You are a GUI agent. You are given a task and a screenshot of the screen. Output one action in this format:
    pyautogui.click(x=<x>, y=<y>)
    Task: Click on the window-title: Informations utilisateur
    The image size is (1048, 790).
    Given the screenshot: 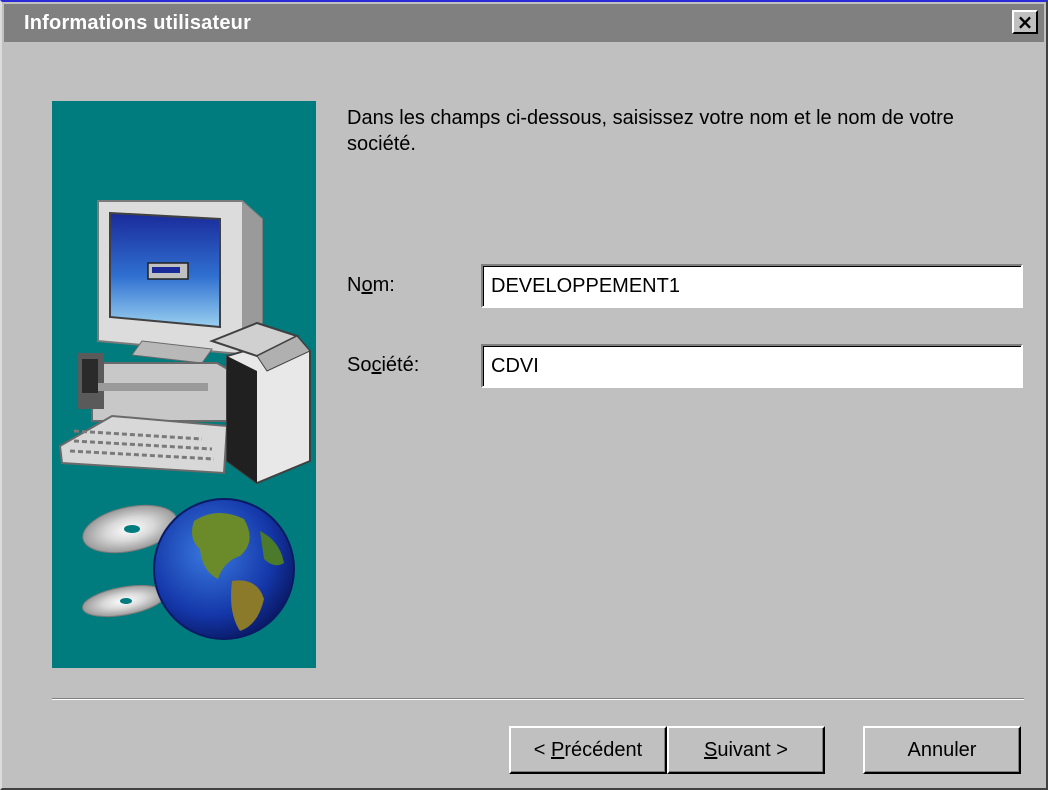 What is the action you would take?
    pyautogui.click(x=138, y=22)
    